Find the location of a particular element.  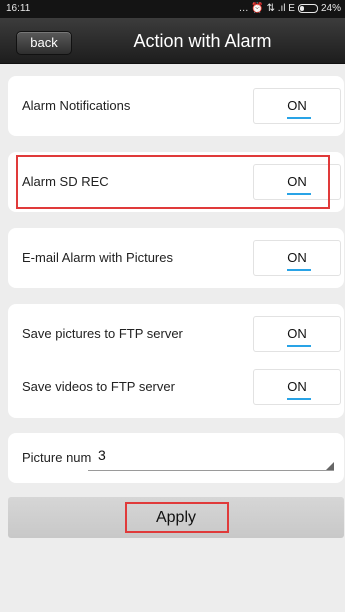

highlight-box-apply is located at coordinates (177, 517).